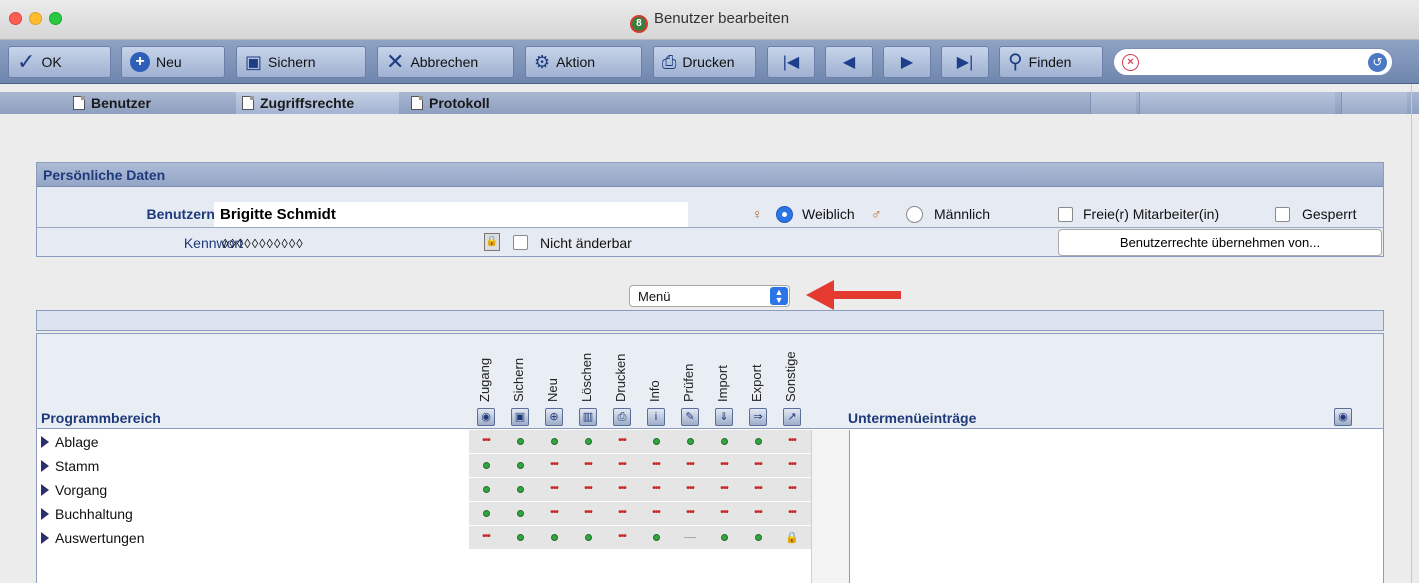 This screenshot has width=1419, height=583. Describe the element at coordinates (424, 466) in the screenshot. I see `table-row: Stamm ••• ••• ••• ••• ••• ••• ••• •••` at that location.